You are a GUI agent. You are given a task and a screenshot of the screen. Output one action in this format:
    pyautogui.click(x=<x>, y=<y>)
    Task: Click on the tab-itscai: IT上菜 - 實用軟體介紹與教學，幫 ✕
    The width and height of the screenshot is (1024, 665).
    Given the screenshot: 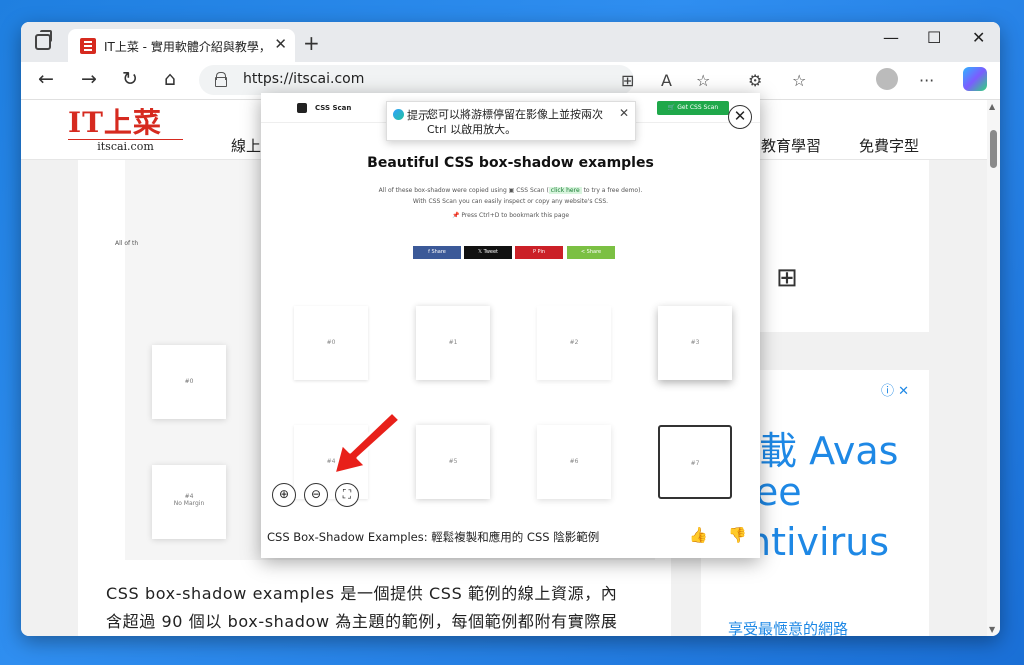 What is the action you would take?
    pyautogui.click(x=181, y=45)
    